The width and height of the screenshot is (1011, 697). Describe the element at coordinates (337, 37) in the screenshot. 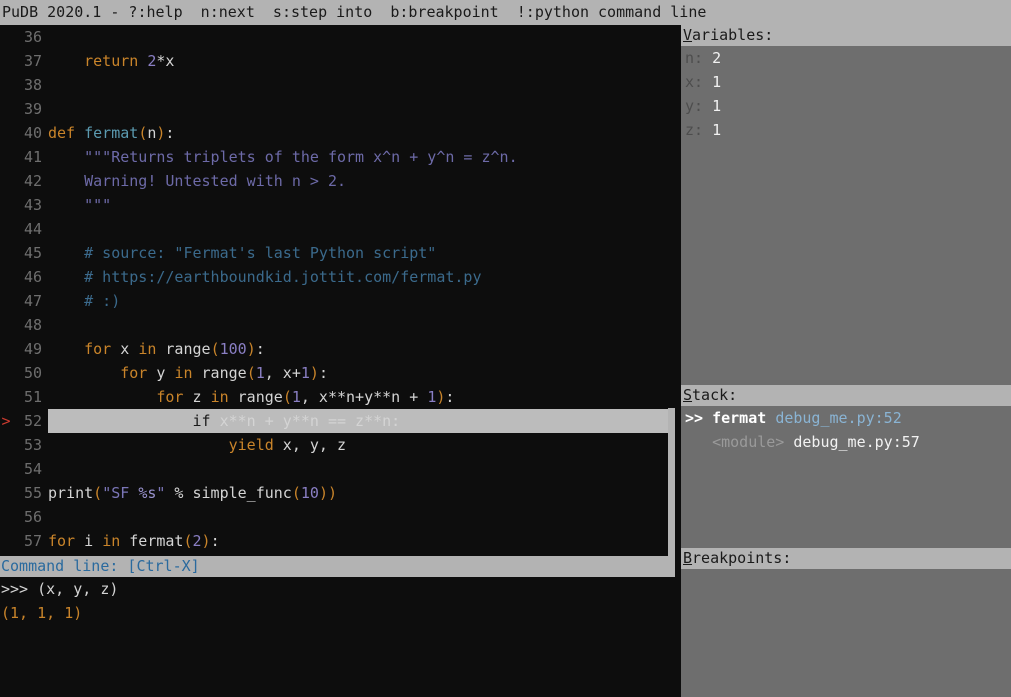

I see `source-line: 36` at that location.